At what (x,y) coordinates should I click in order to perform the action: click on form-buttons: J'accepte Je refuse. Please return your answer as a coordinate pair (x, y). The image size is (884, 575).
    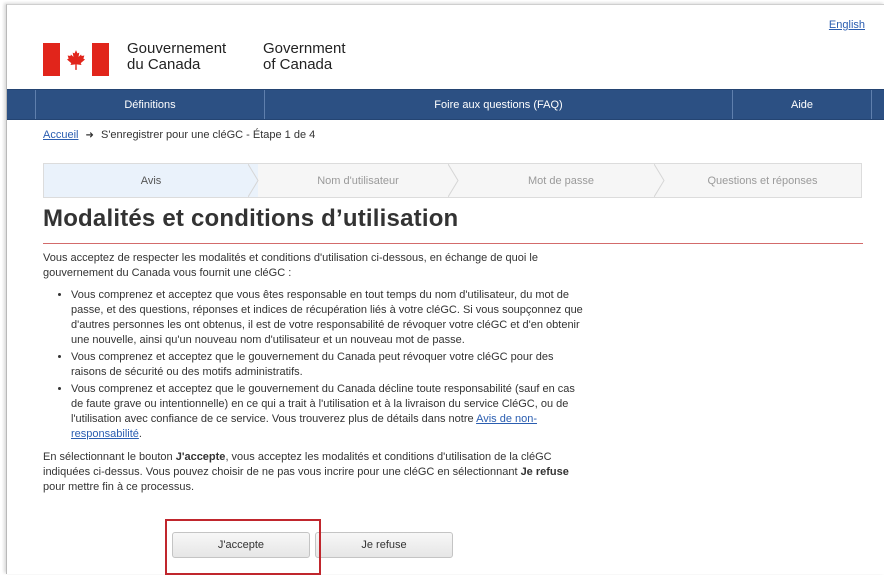
    Looking at the image, I should click on (312, 545).